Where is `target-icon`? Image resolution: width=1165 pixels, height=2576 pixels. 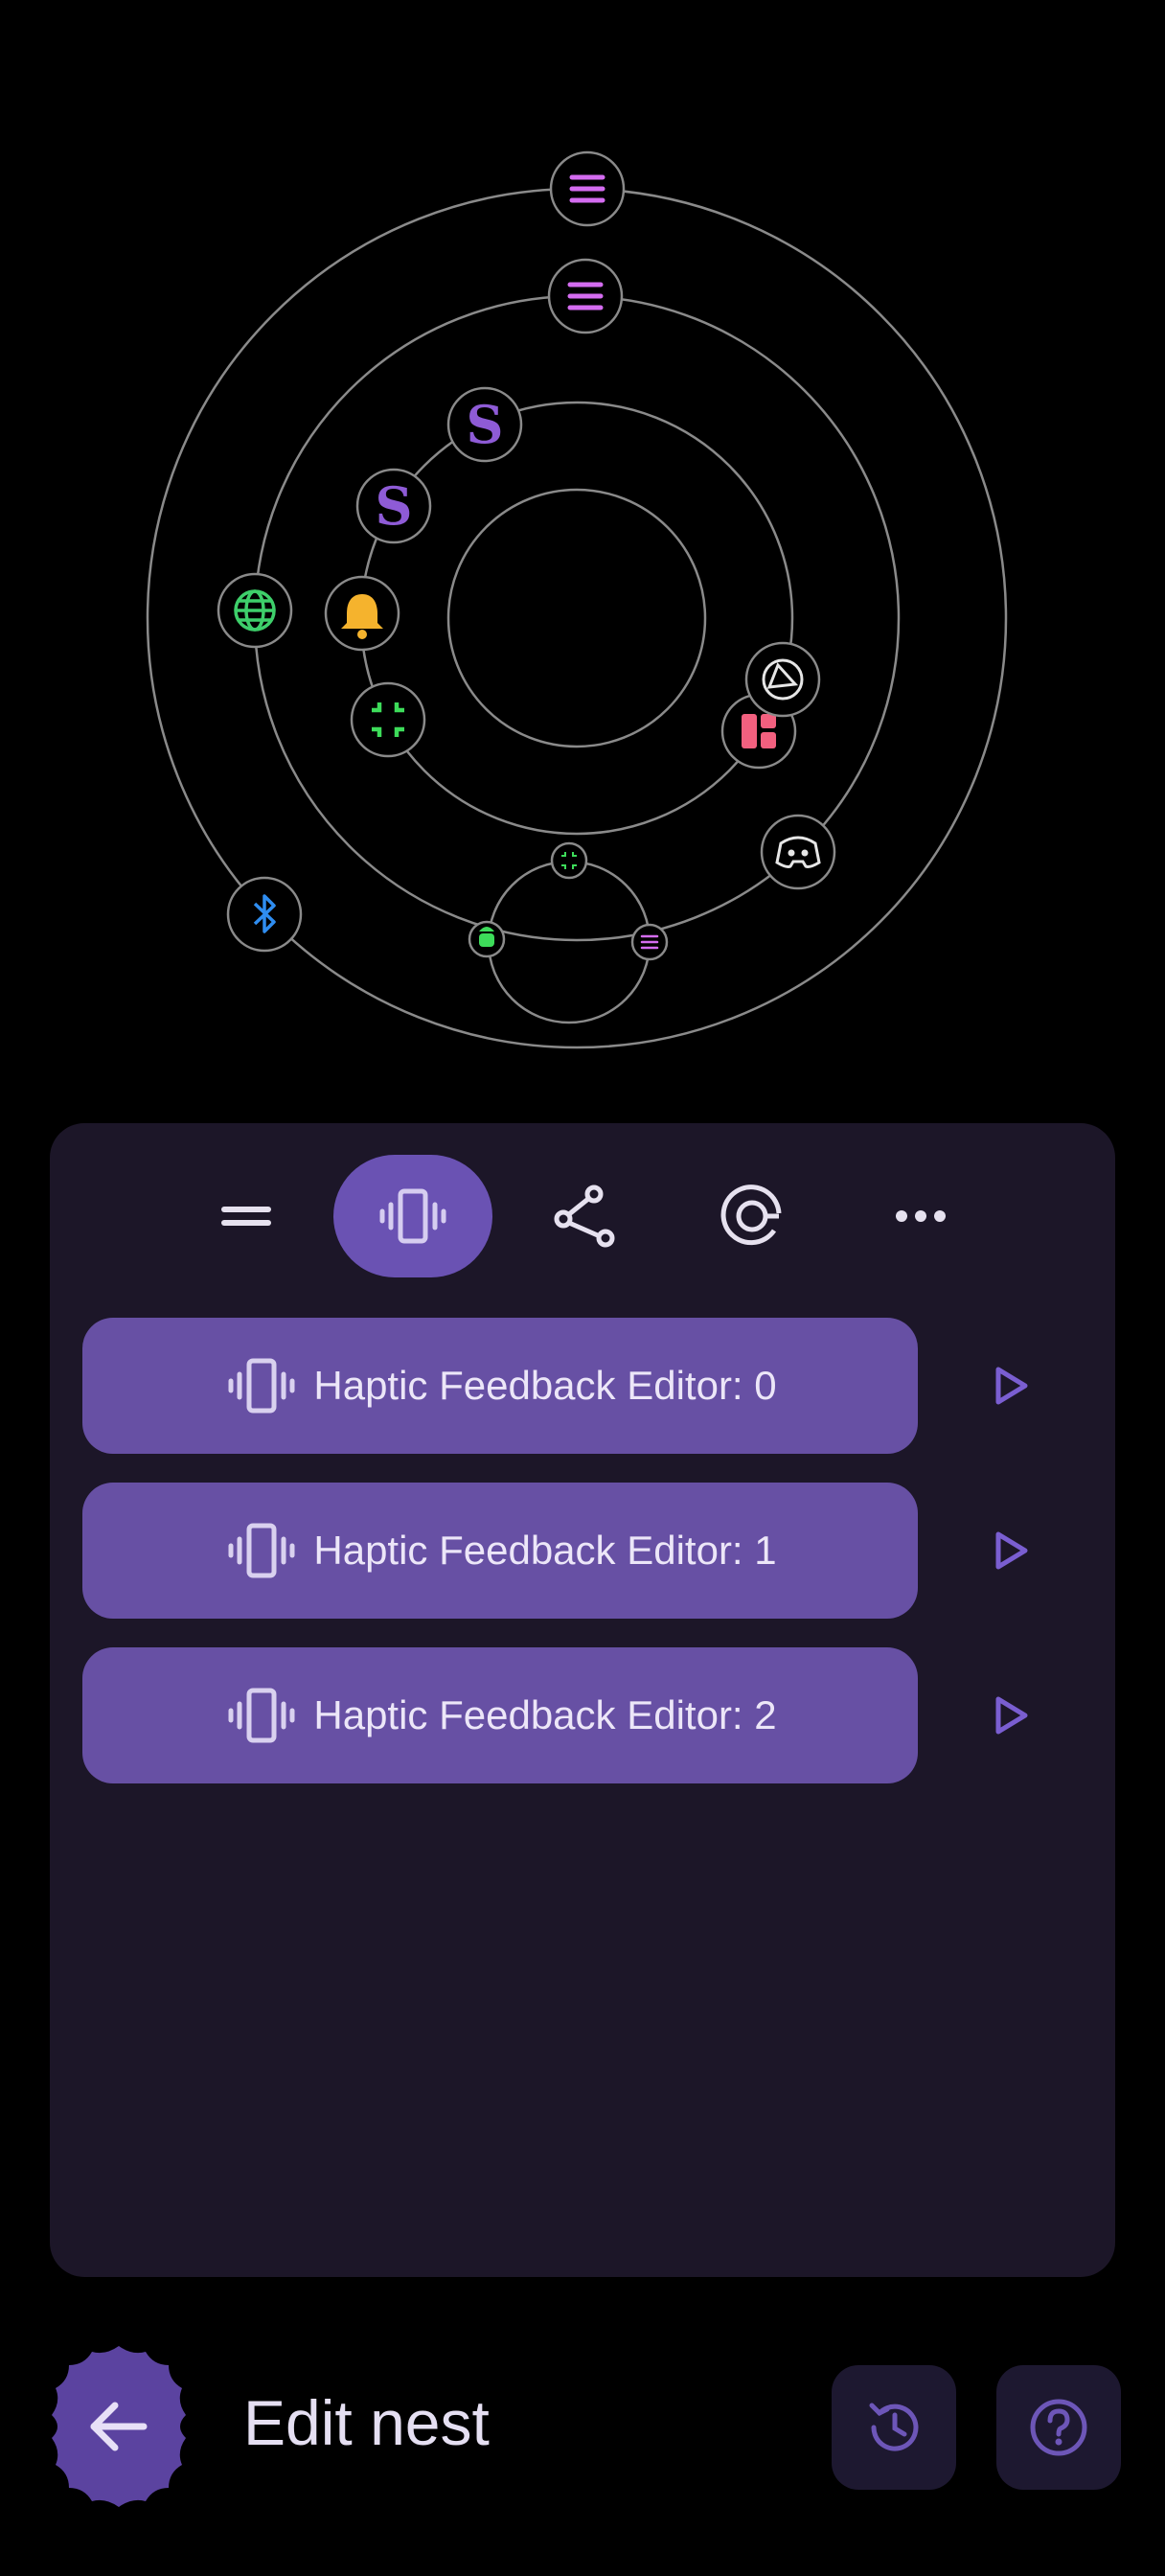
target-icon is located at coordinates (751, 1215).